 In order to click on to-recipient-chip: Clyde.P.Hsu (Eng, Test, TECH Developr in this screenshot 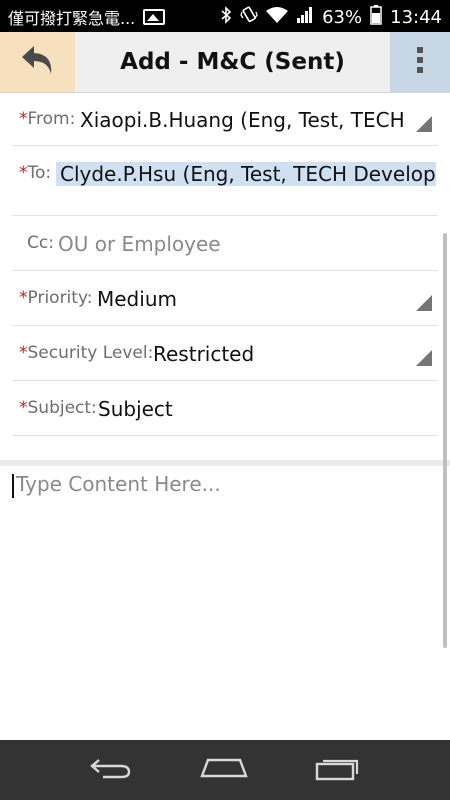, I will do `click(246, 174)`.